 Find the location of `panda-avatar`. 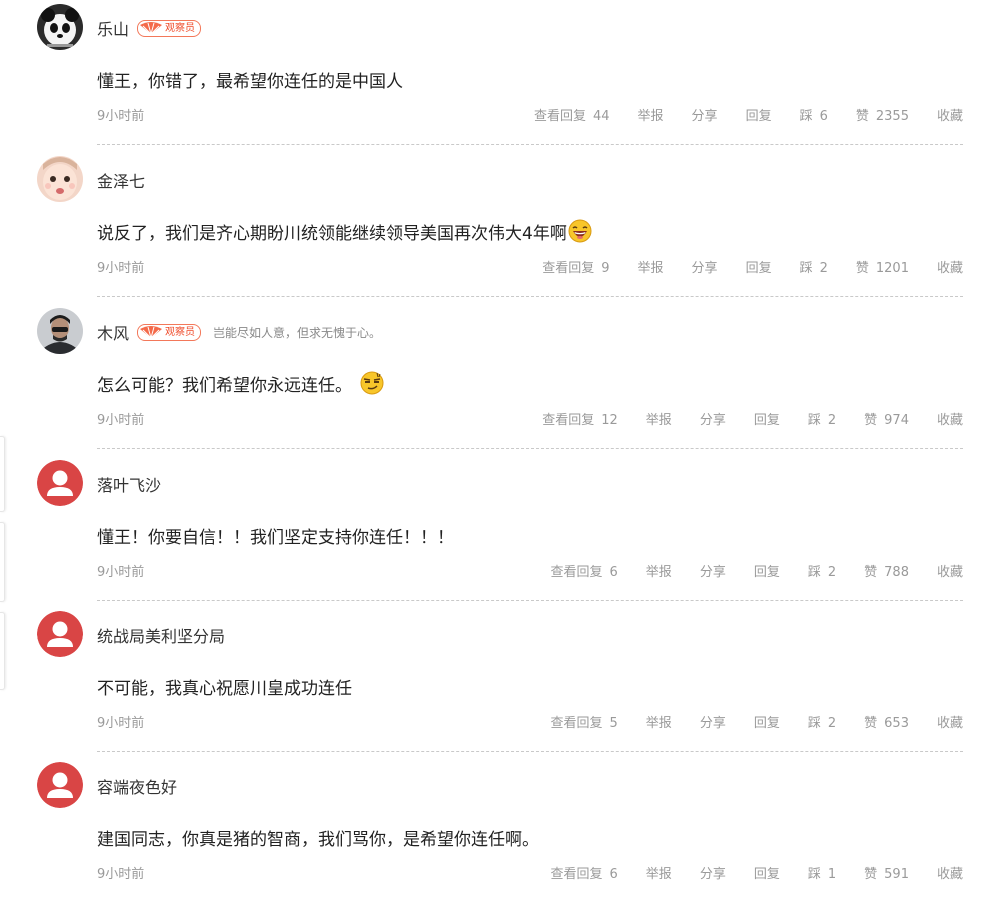

panda-avatar is located at coordinates (60, 27).